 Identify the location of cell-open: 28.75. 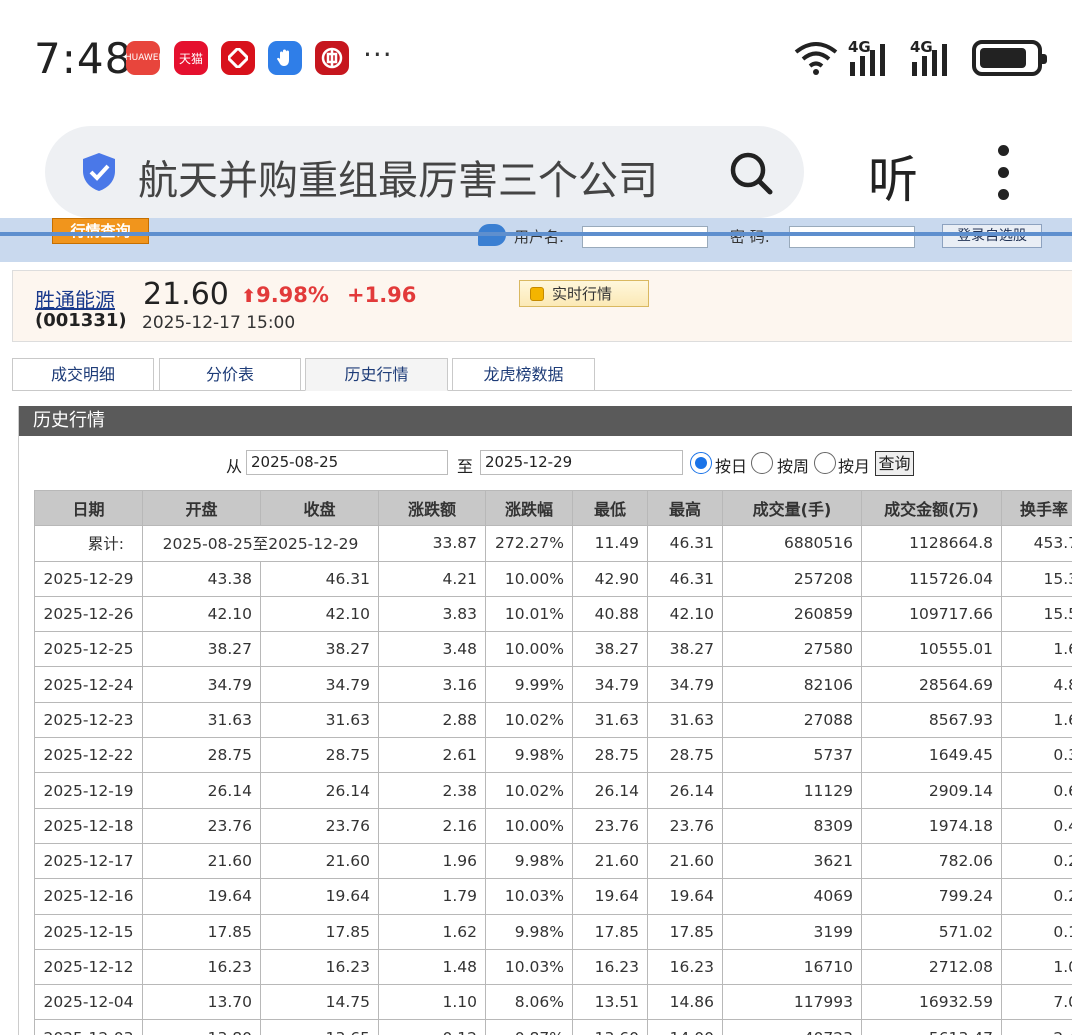
(201, 755).